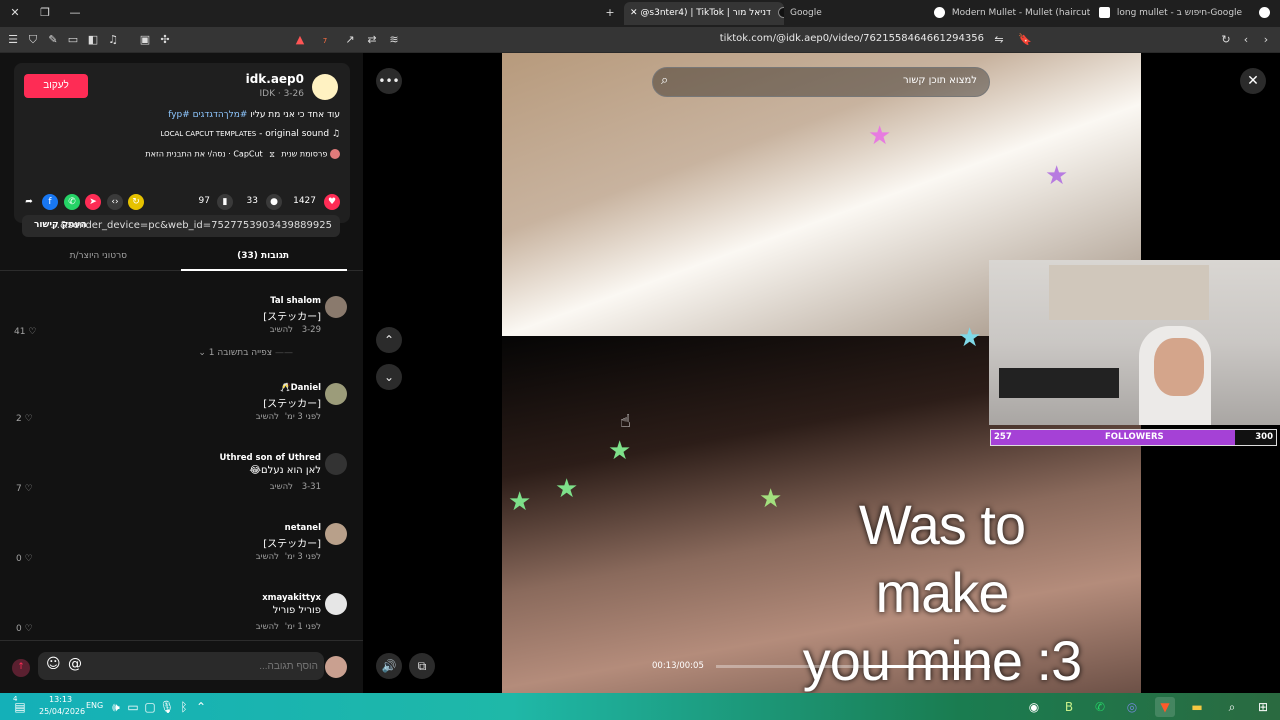  What do you see at coordinates (1185, 13) in the screenshot?
I see `tab-long-mullet: long mullet - חיפוש ב-Google` at bounding box center [1185, 13].